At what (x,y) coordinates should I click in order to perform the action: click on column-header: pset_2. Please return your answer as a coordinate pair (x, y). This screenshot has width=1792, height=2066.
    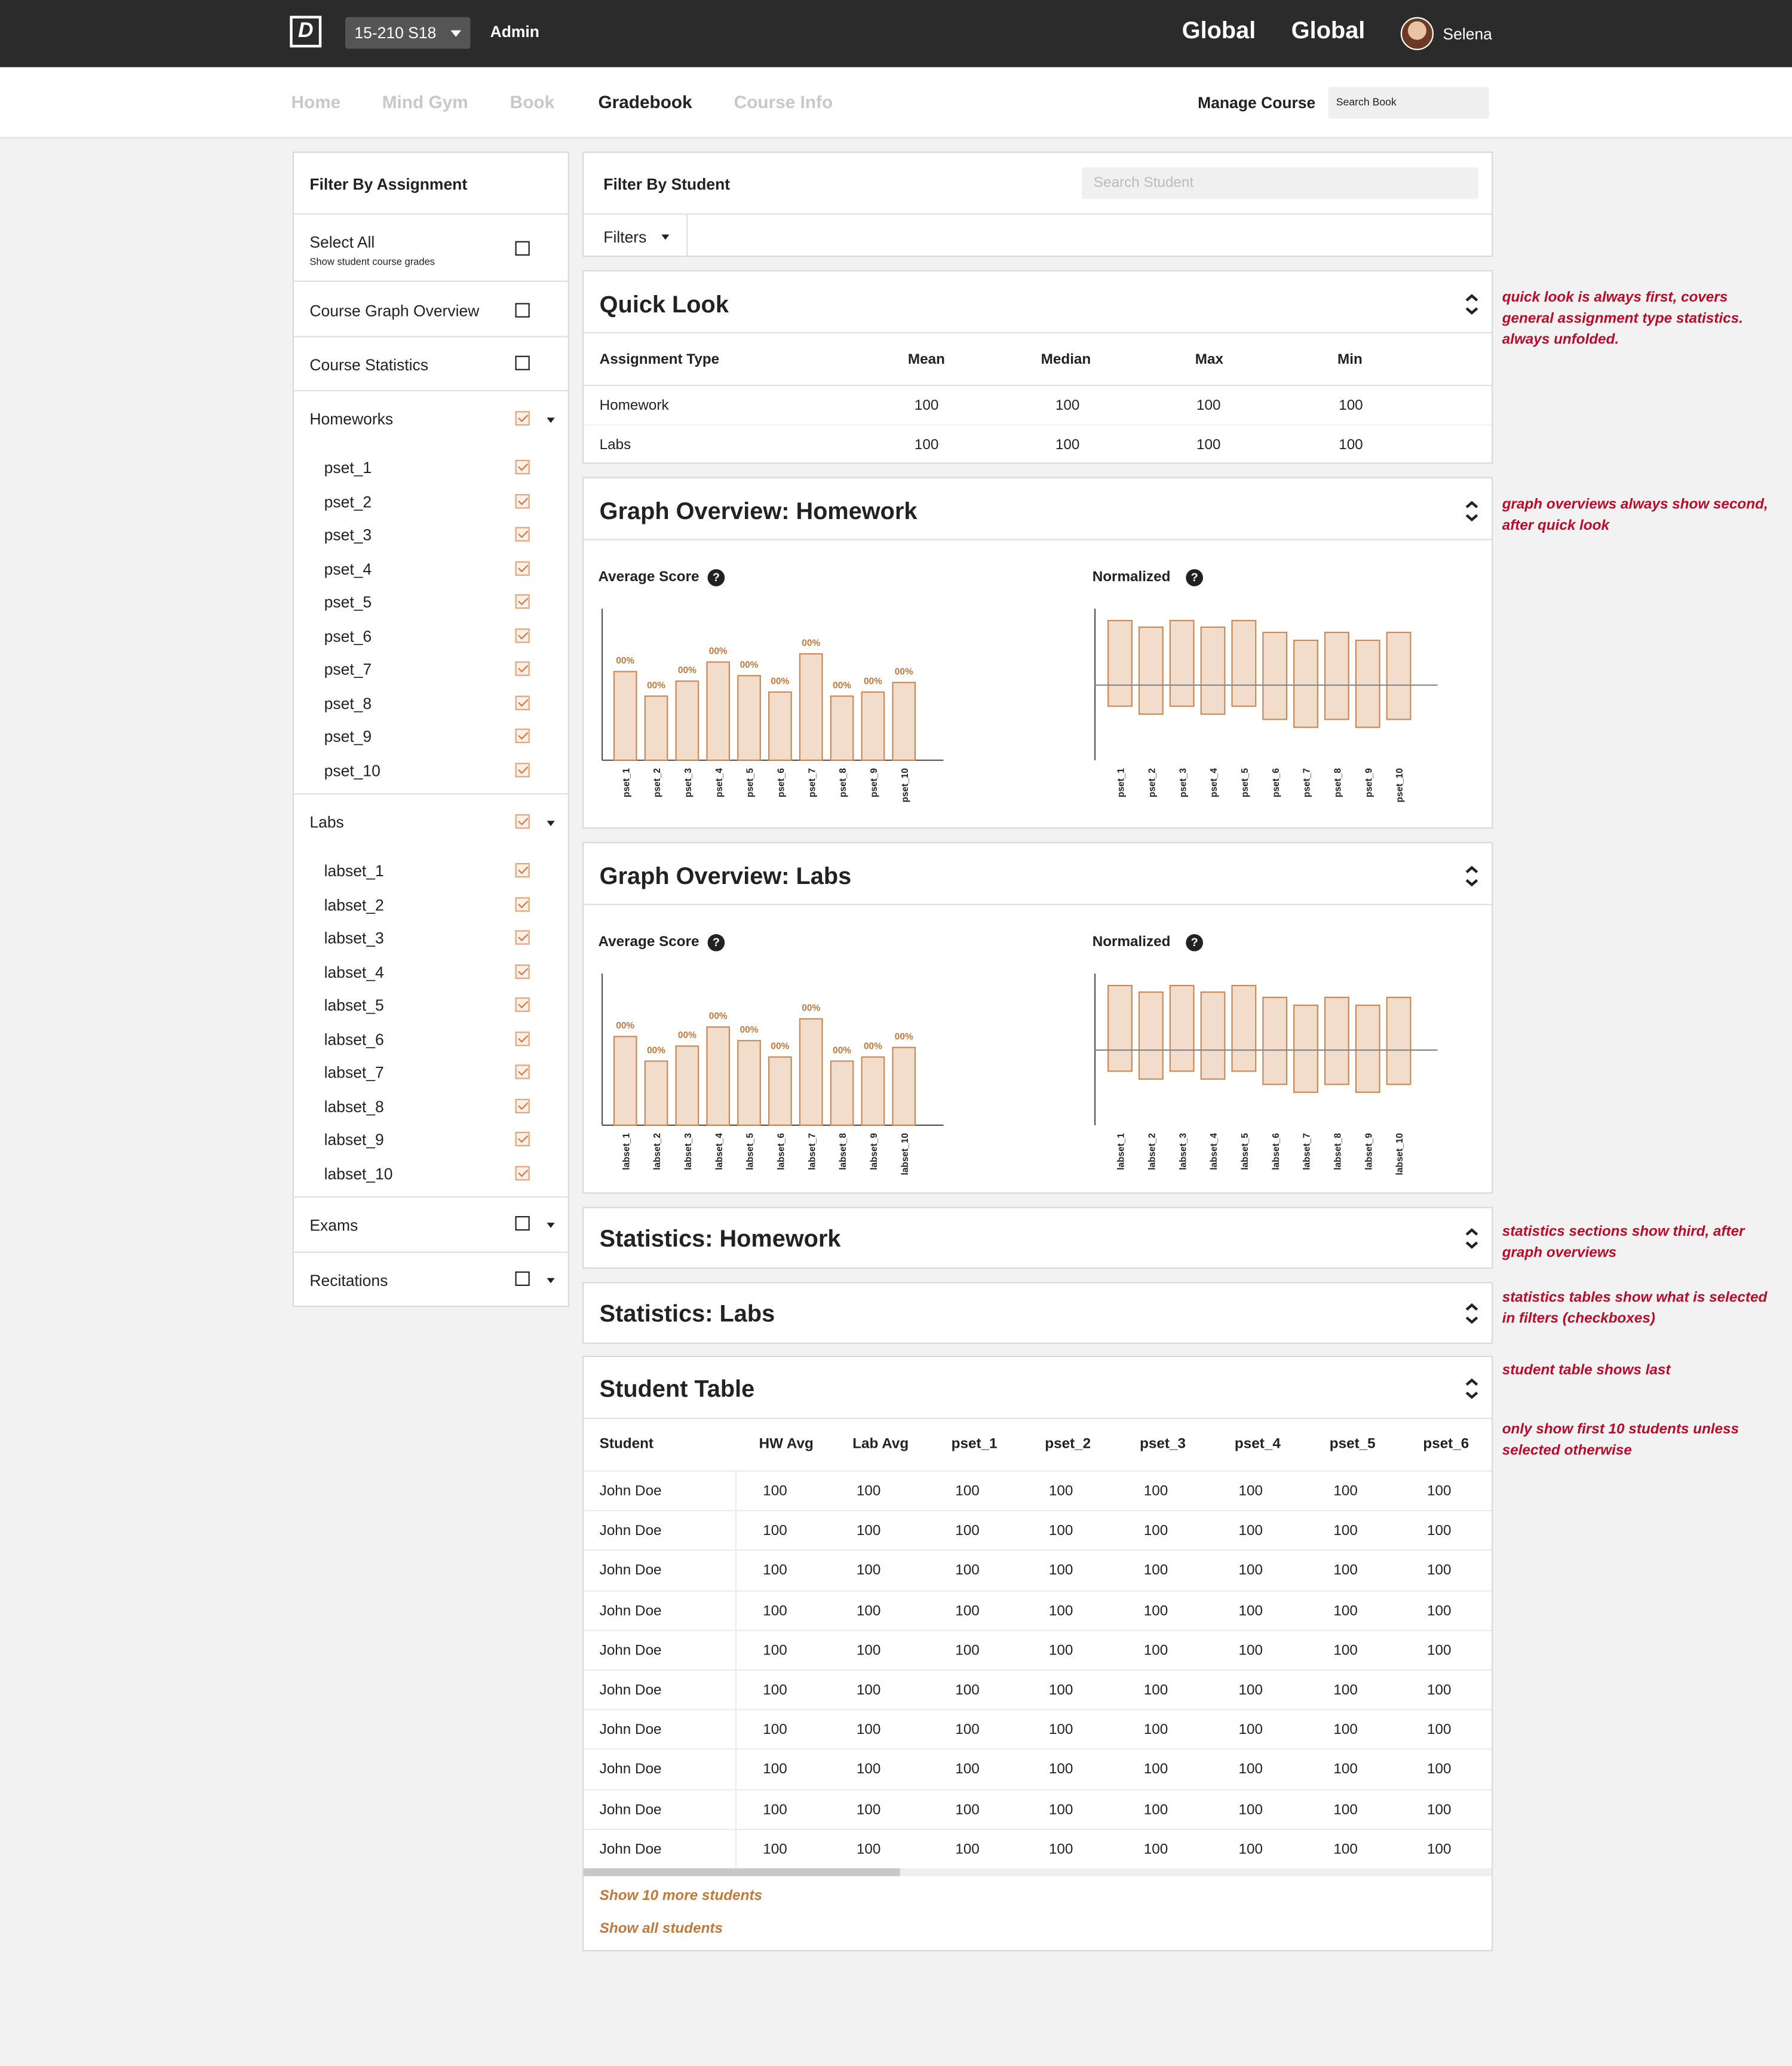
    Looking at the image, I should click on (1068, 1444).